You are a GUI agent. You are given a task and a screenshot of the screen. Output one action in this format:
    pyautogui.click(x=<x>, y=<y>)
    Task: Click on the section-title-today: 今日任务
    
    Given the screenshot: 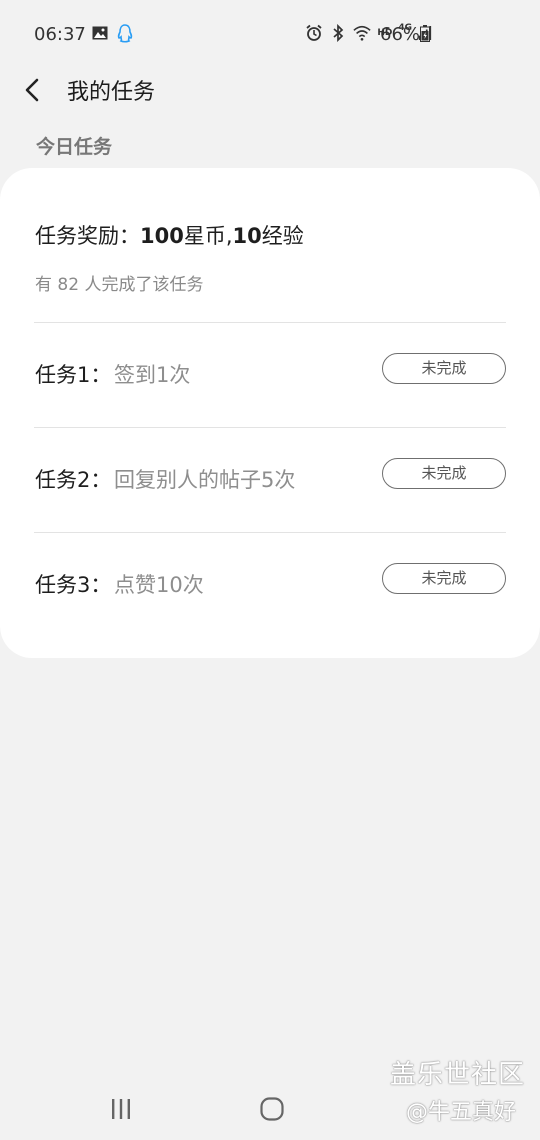 What is the action you would take?
    pyautogui.click(x=74, y=147)
    